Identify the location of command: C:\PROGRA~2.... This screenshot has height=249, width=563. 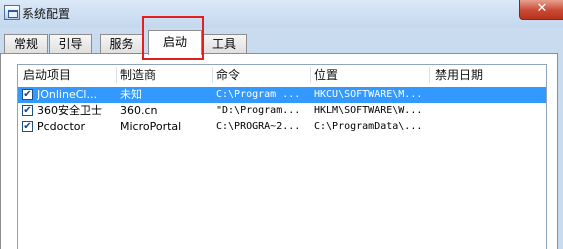
(258, 126).